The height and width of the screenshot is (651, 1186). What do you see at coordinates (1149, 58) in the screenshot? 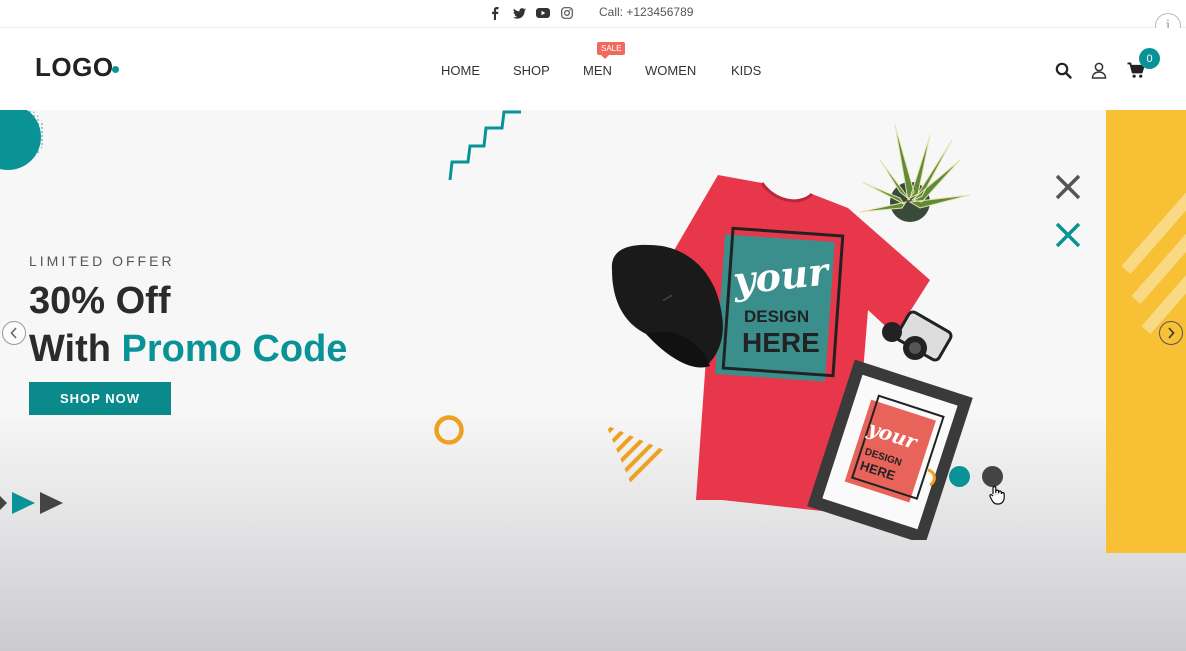
I see `cart-count-badge: 0` at bounding box center [1149, 58].